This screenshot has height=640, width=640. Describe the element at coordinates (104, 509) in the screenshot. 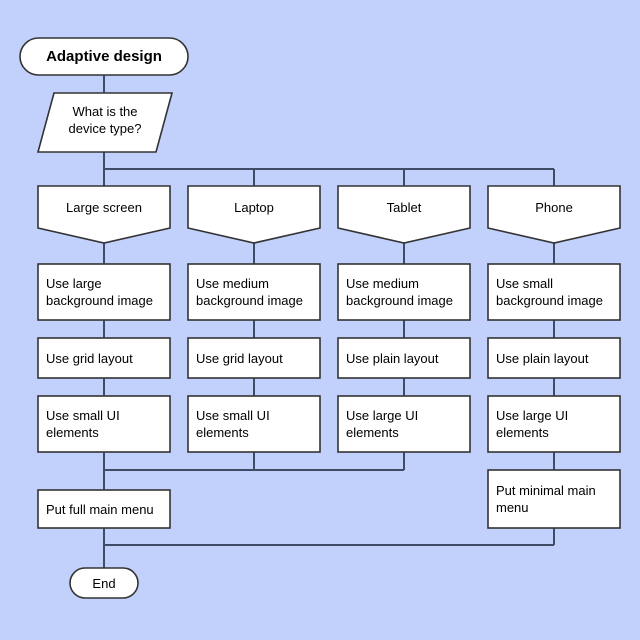

I see `node-put-full-main-menu` at that location.